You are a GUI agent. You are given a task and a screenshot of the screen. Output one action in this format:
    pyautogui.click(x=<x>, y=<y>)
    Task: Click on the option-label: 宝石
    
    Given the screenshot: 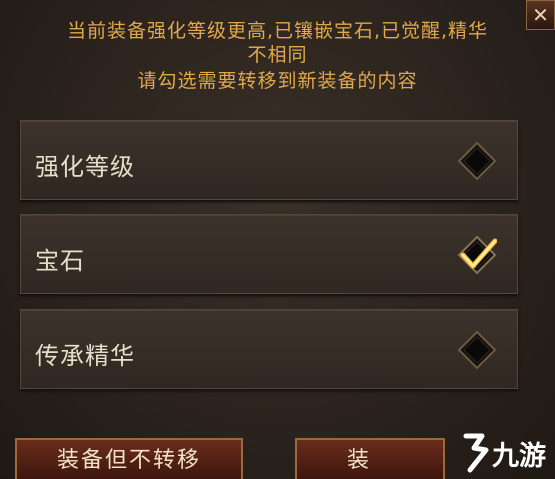 What is the action you would take?
    pyautogui.click(x=60, y=261)
    